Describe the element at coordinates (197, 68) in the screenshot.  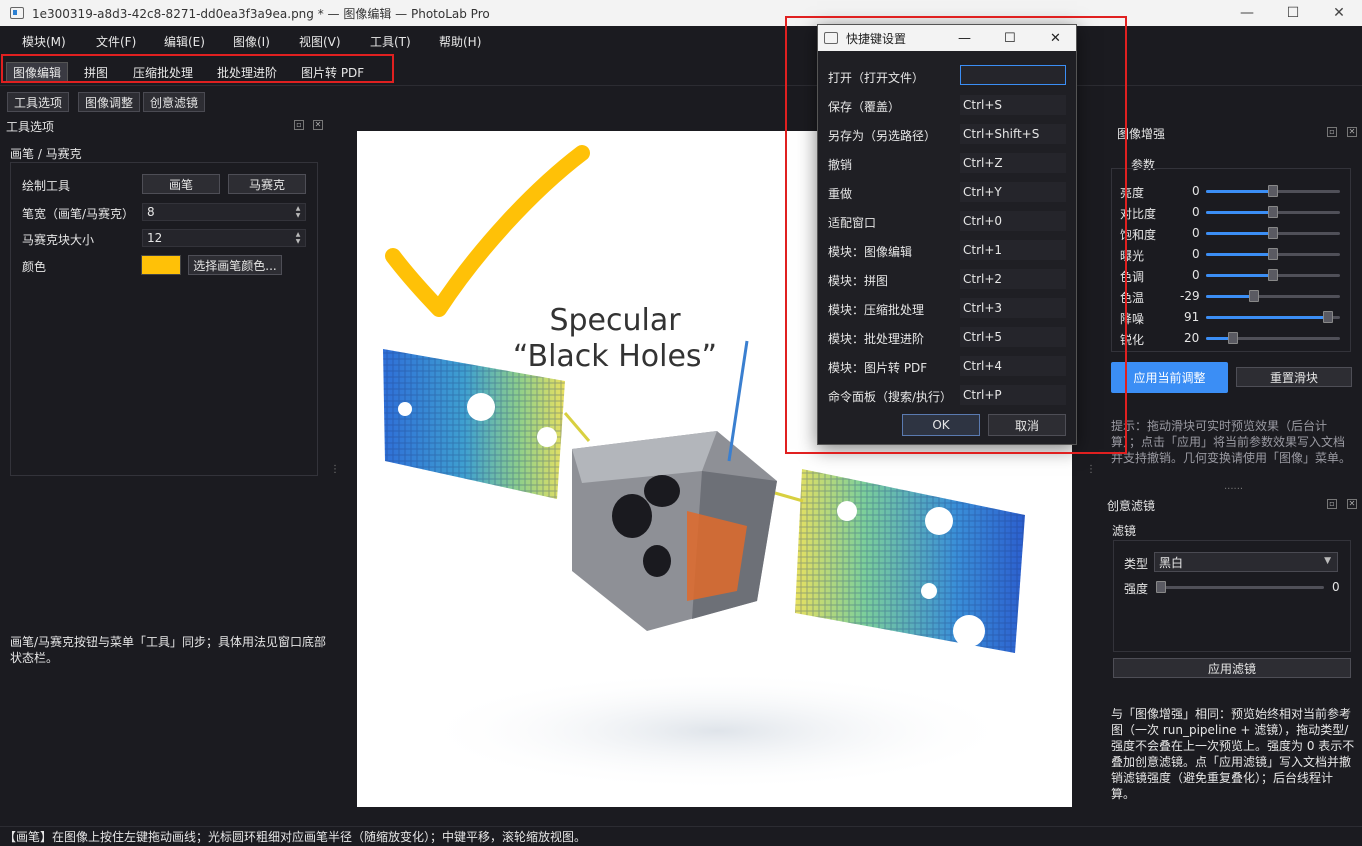
I see `highlight-box-tabs` at that location.